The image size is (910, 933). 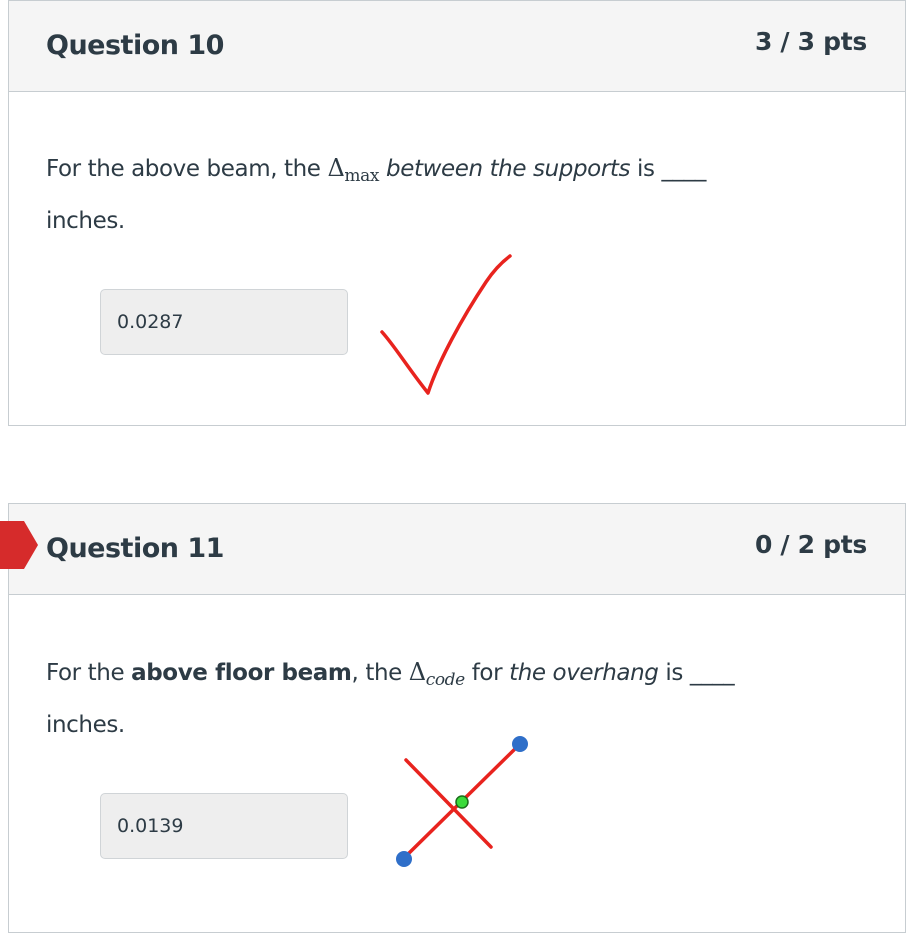 I want to click on cross-stroke, so click(x=448, y=803).